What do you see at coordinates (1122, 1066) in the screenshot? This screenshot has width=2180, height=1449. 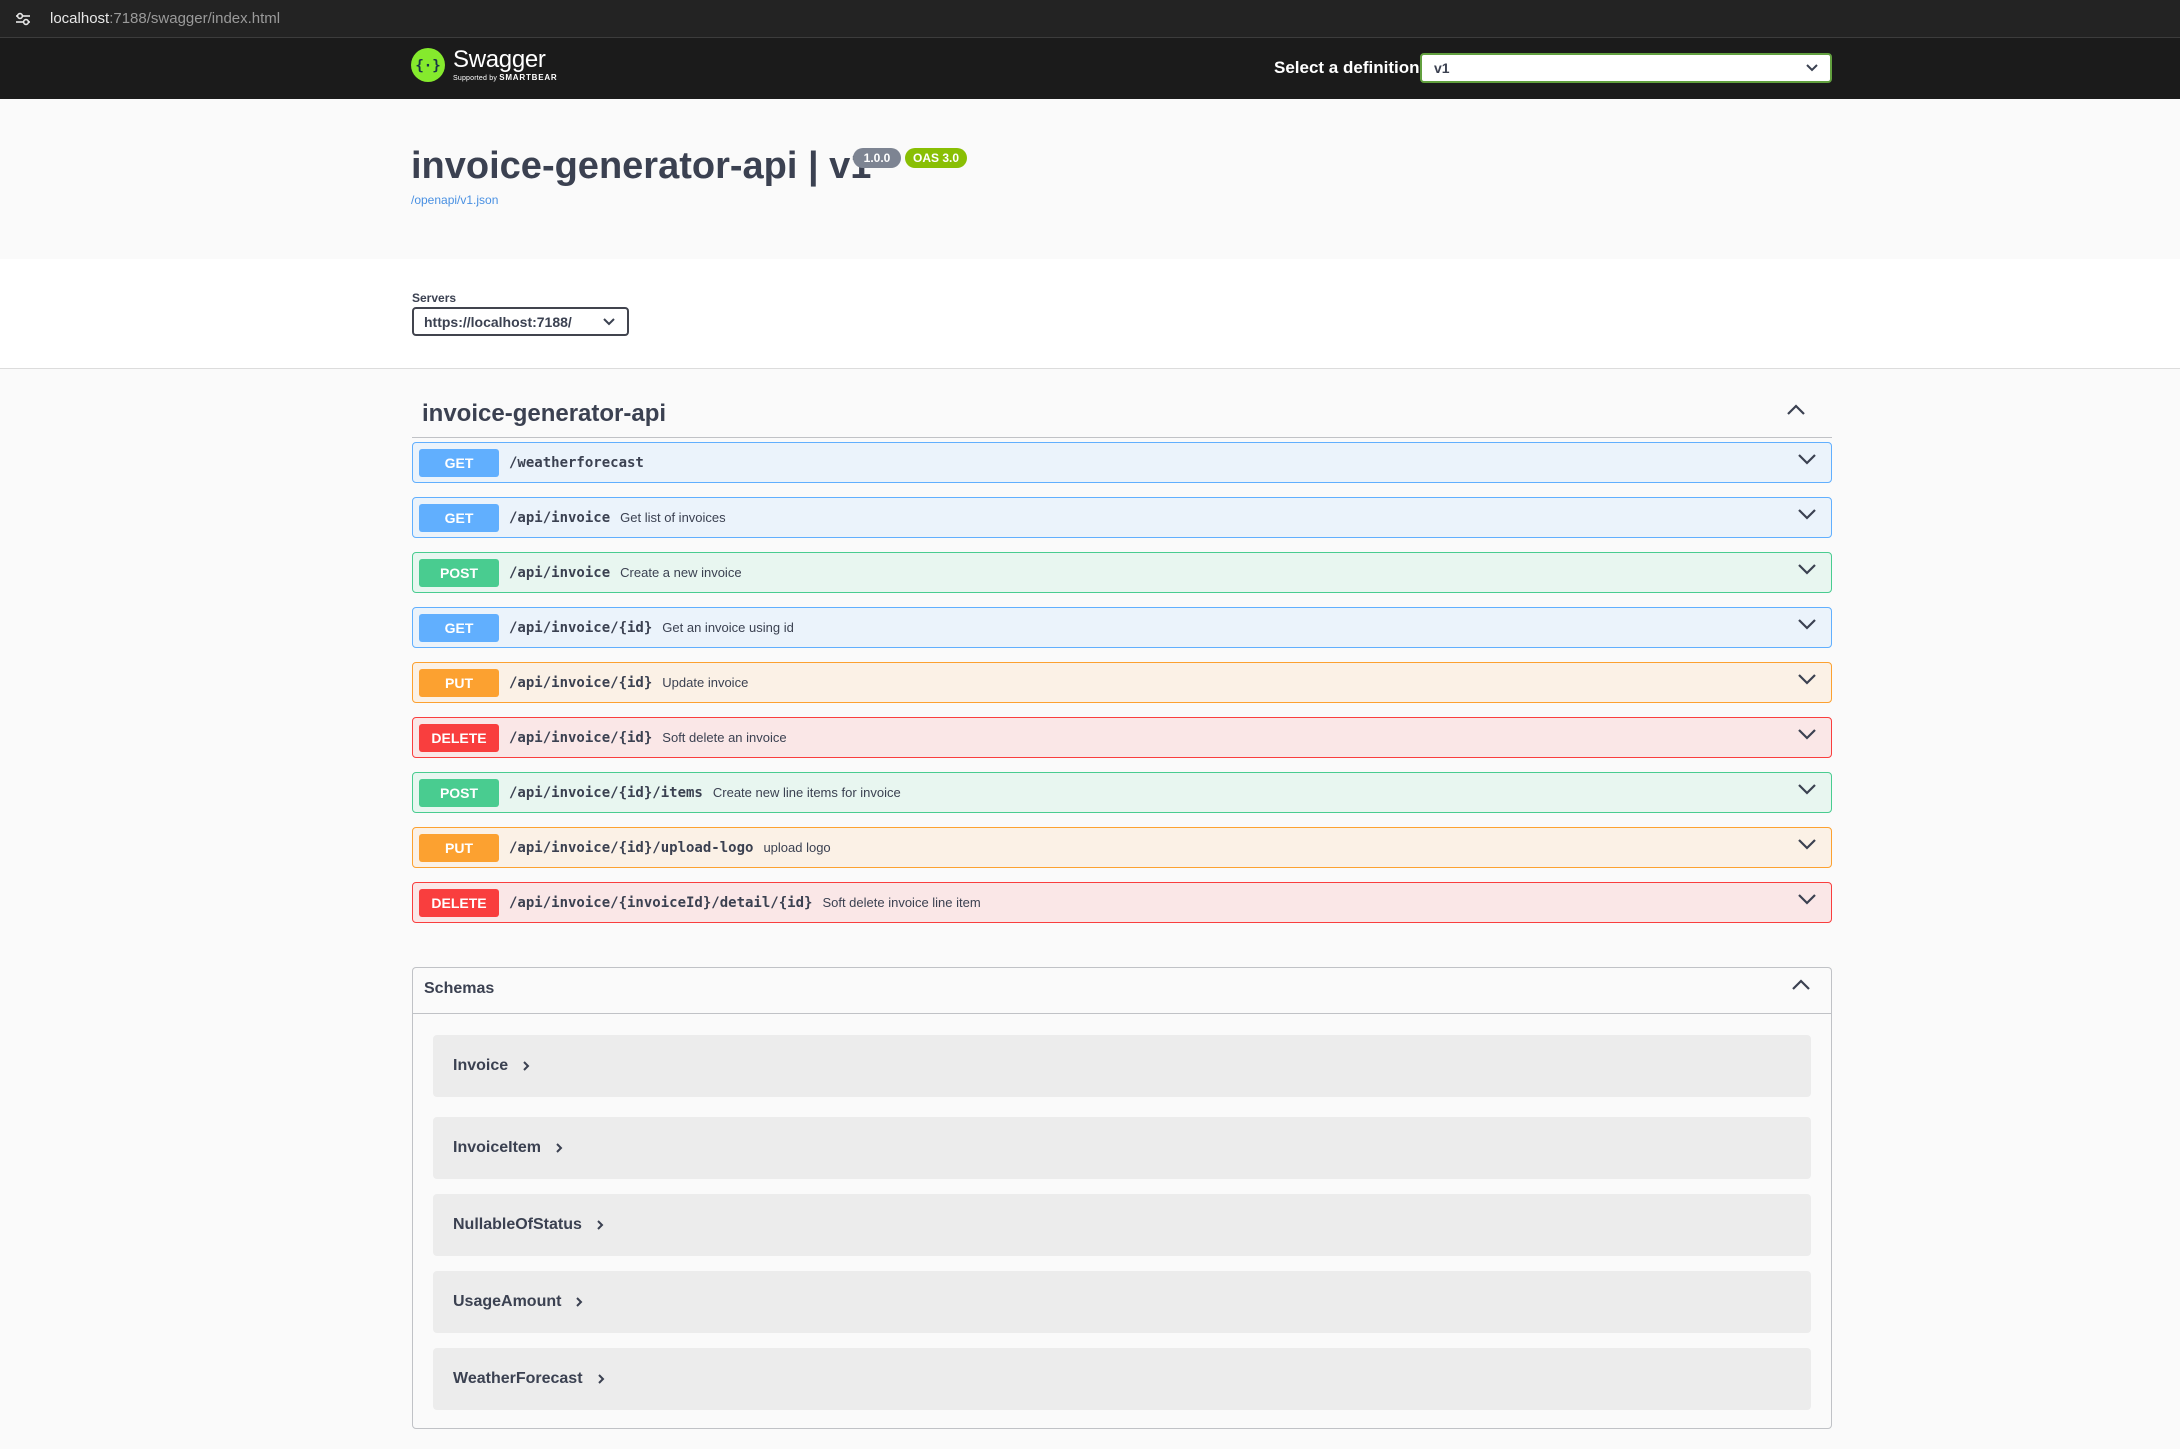 I see `schema-model-invoice: Invoice` at bounding box center [1122, 1066].